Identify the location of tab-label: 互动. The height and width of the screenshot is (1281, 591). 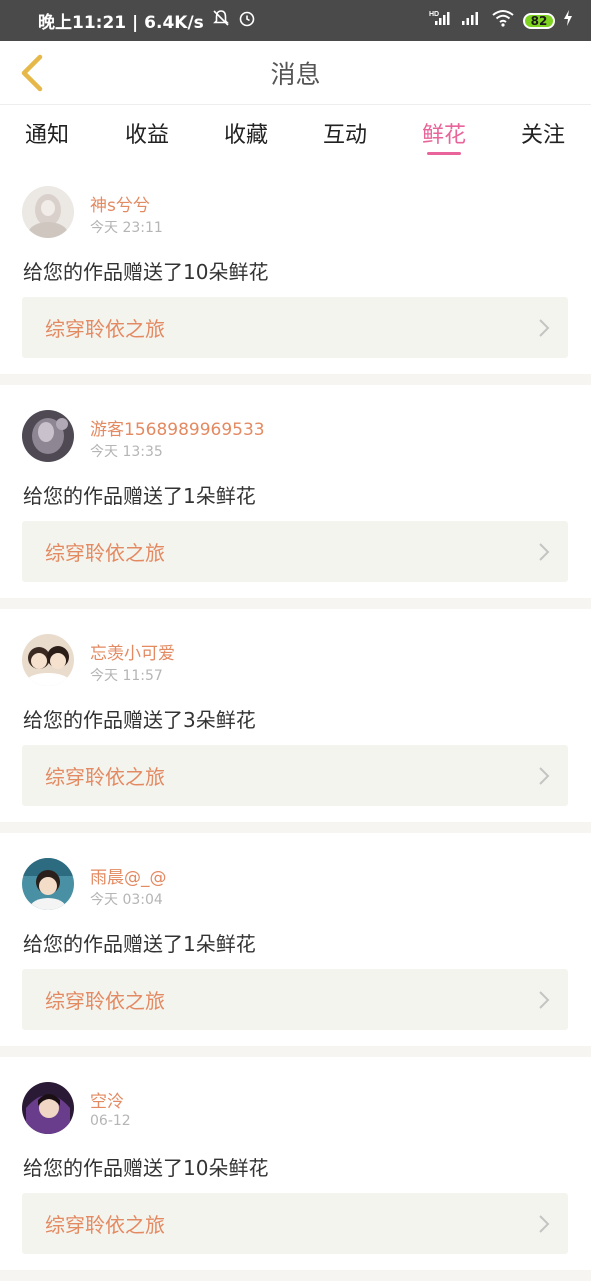
(344, 135).